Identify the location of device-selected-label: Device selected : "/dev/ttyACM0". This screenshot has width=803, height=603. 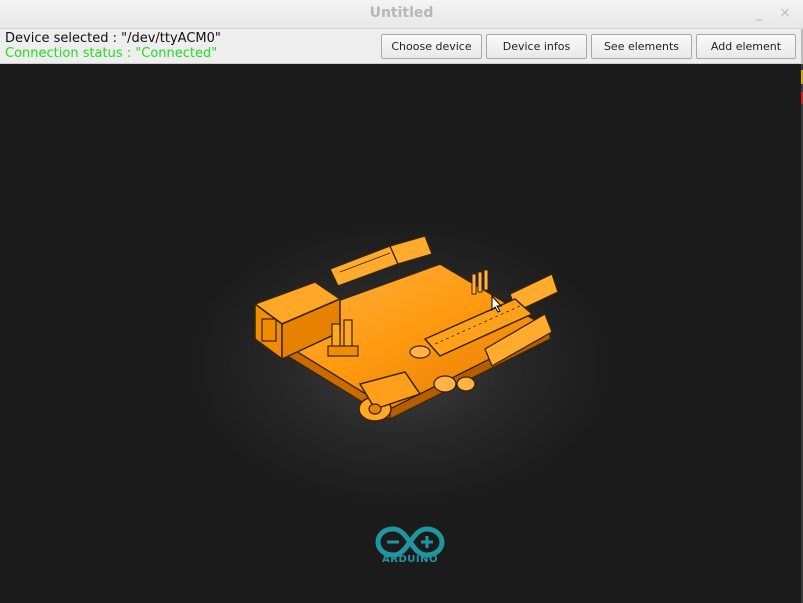
(113, 38).